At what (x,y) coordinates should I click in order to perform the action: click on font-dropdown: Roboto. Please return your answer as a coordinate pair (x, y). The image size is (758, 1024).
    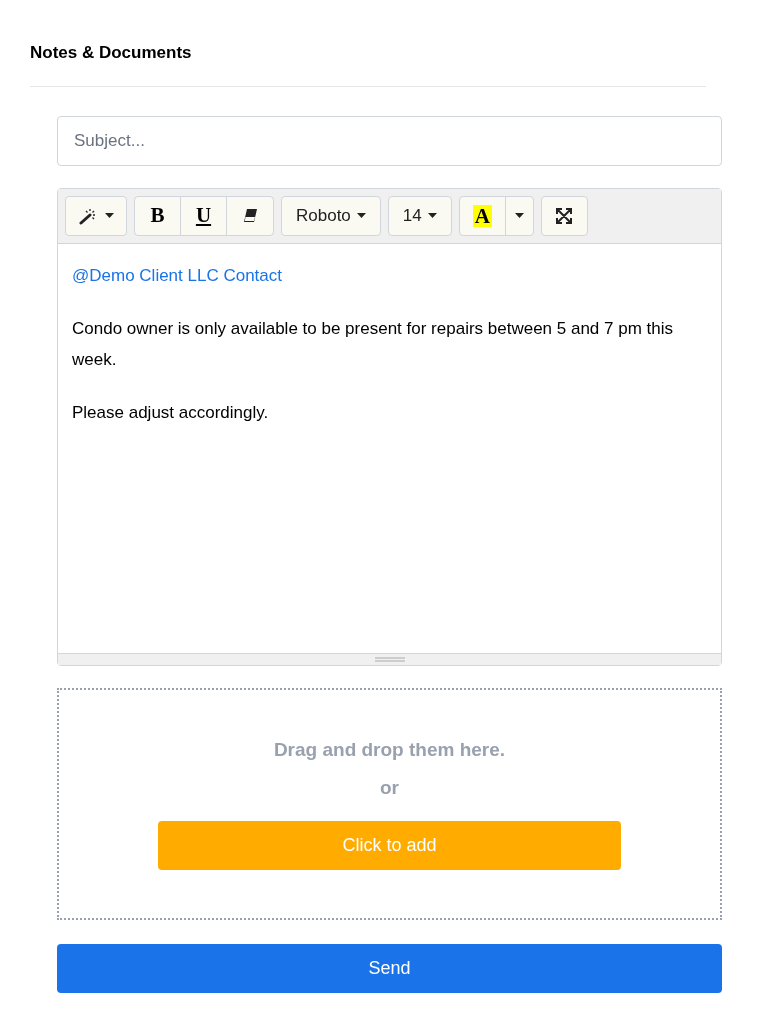
    Looking at the image, I should click on (331, 215).